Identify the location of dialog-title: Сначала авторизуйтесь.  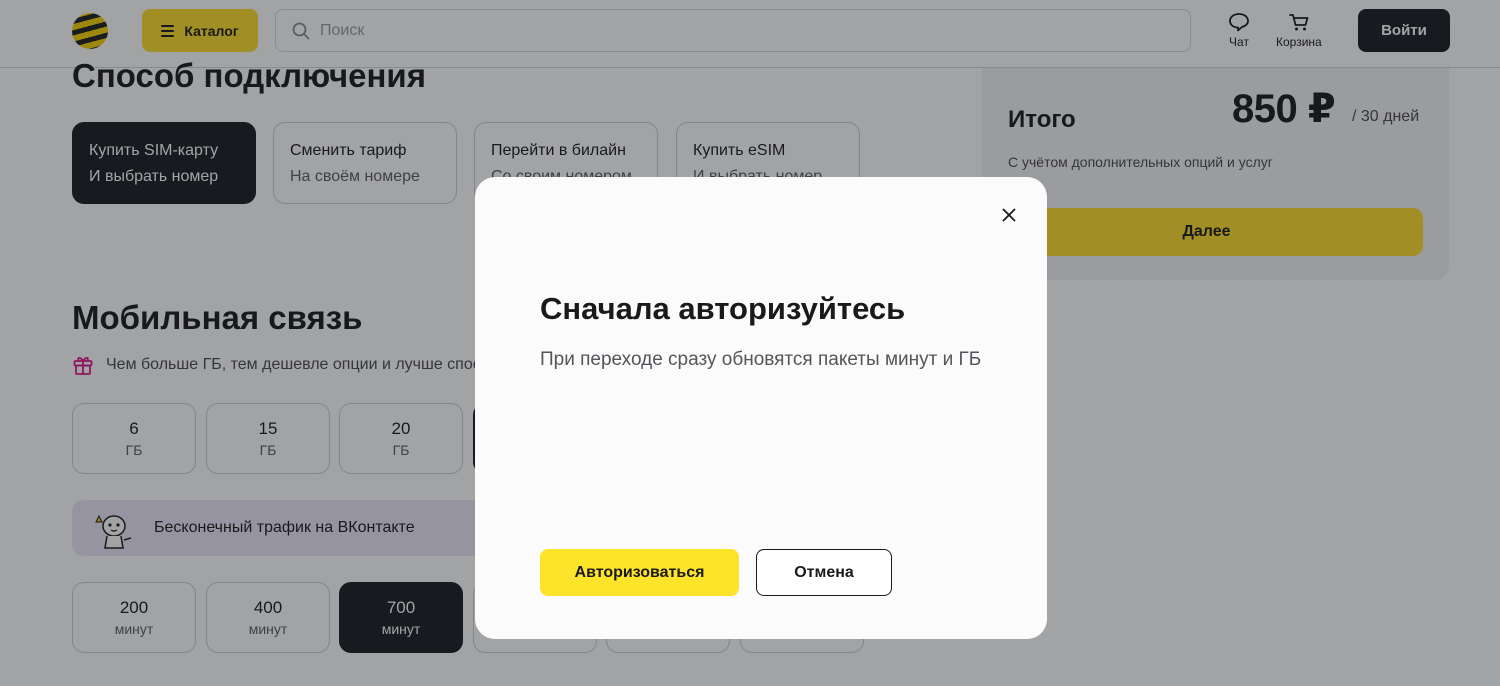
(723, 308).